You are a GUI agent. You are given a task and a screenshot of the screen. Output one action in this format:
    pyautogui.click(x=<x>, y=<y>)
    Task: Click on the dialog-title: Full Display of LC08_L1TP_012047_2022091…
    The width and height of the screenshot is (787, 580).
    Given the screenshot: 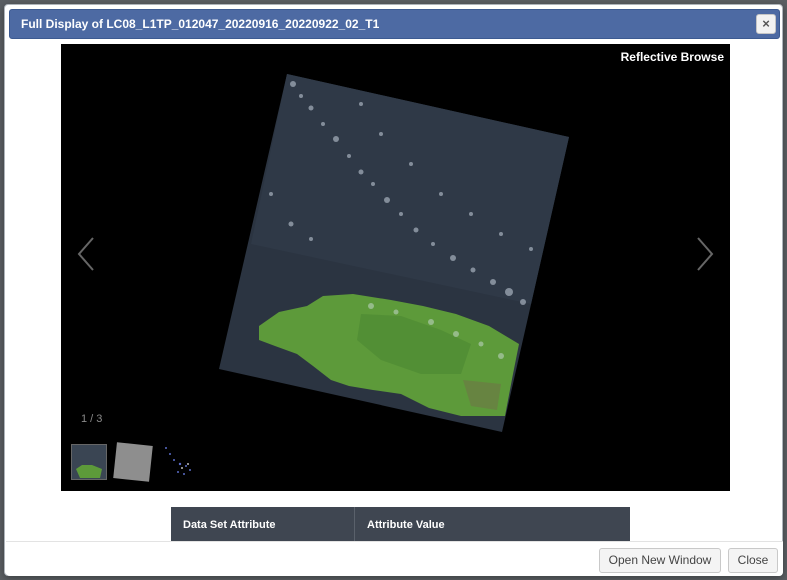 What is the action you would take?
    pyautogui.click(x=200, y=24)
    